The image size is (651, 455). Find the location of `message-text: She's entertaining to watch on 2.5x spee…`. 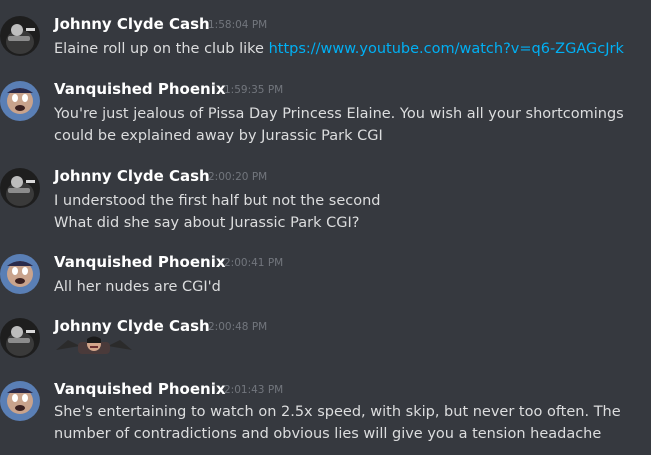

message-text: She's entertaining to watch on 2.5x spee… is located at coordinates (337, 423).